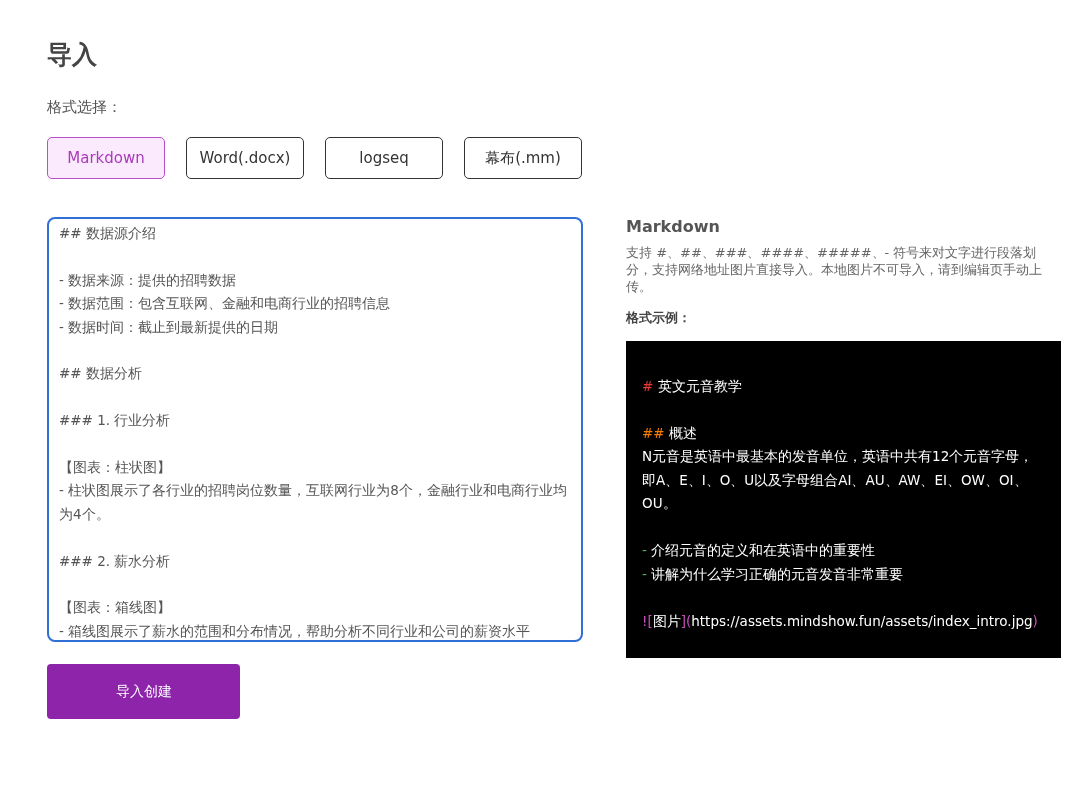  I want to click on markdown-line: ## 数据源介绍, so click(108, 233).